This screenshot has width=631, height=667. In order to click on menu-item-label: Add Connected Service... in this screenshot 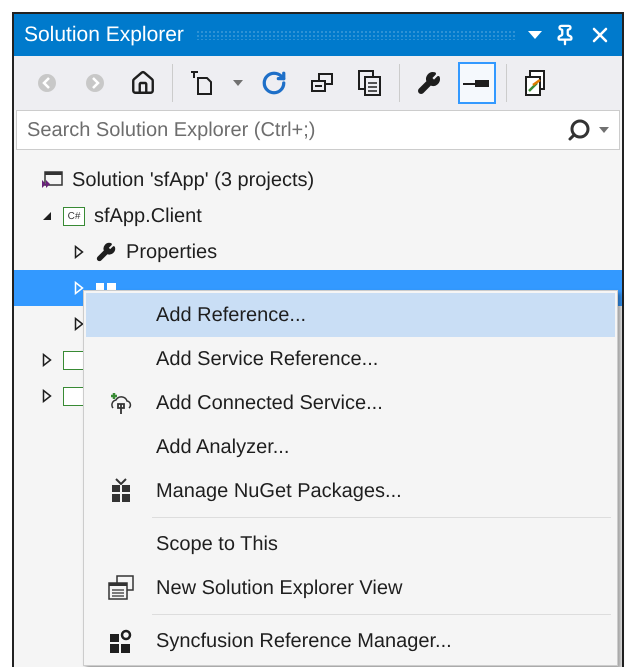, I will do `click(269, 403)`.